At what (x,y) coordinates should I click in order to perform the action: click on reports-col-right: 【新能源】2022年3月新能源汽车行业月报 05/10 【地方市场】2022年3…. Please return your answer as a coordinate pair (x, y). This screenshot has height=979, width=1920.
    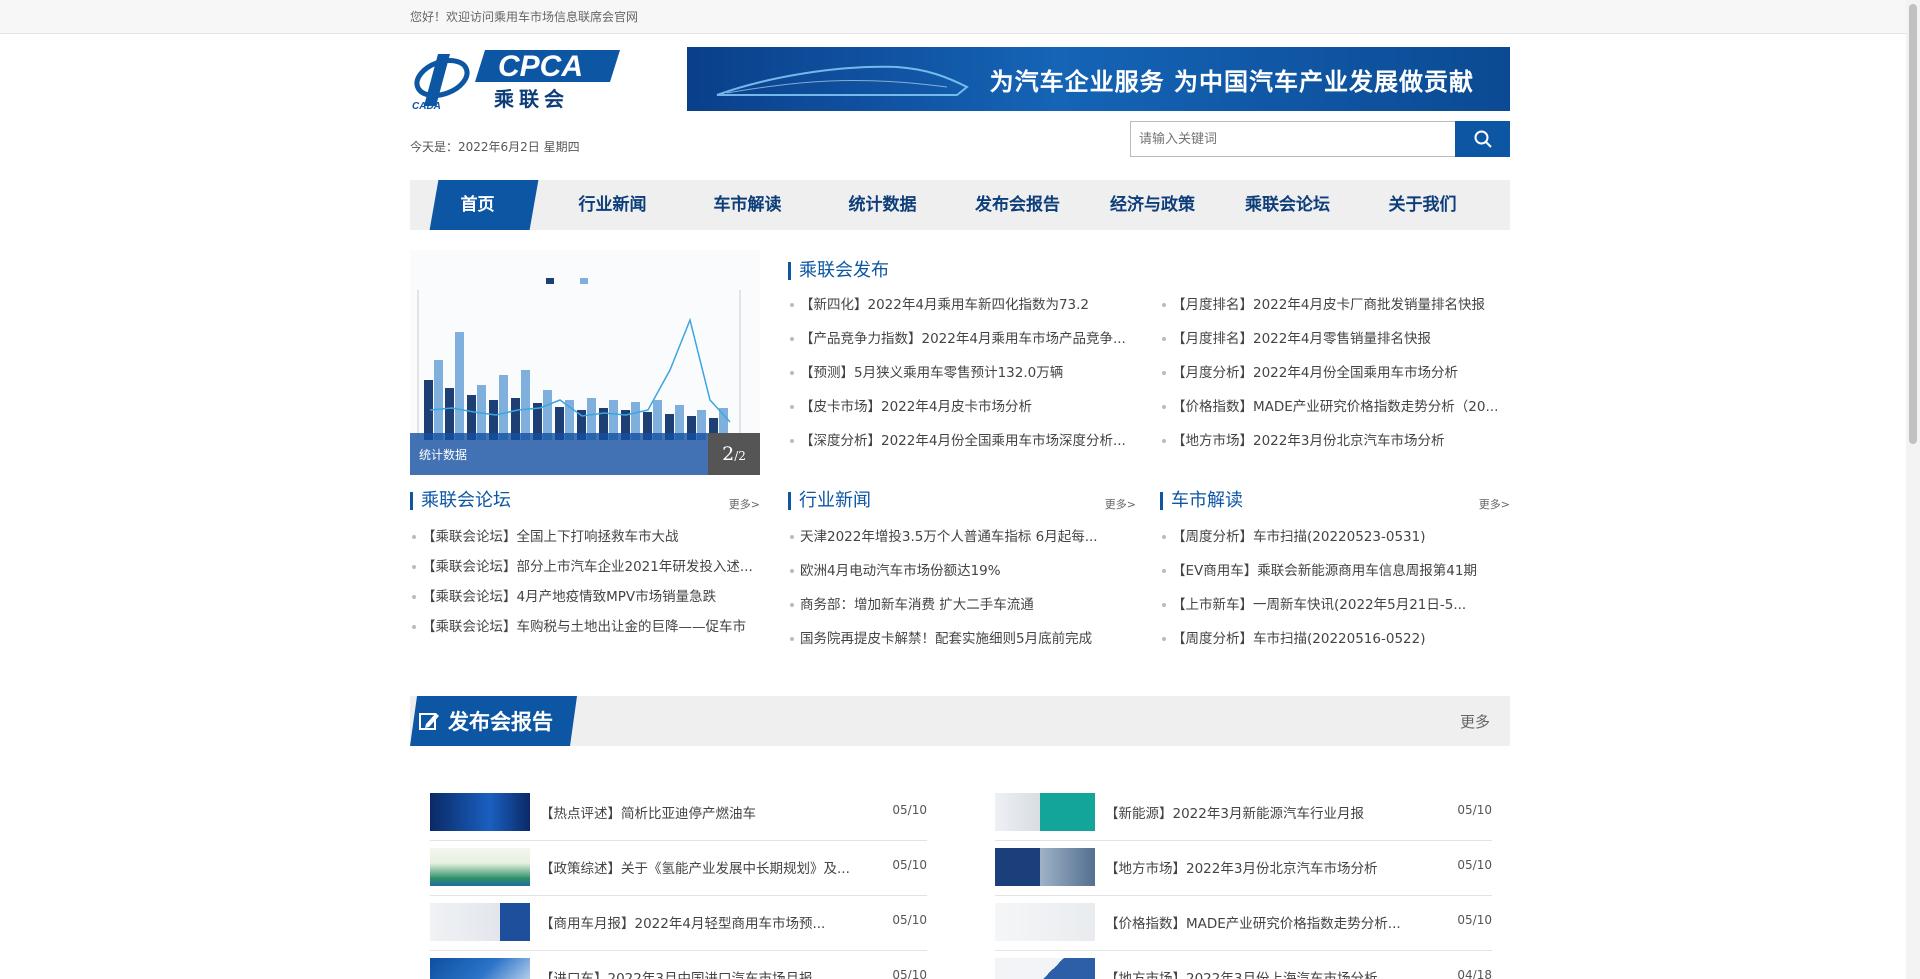
    Looking at the image, I should click on (1243, 882).